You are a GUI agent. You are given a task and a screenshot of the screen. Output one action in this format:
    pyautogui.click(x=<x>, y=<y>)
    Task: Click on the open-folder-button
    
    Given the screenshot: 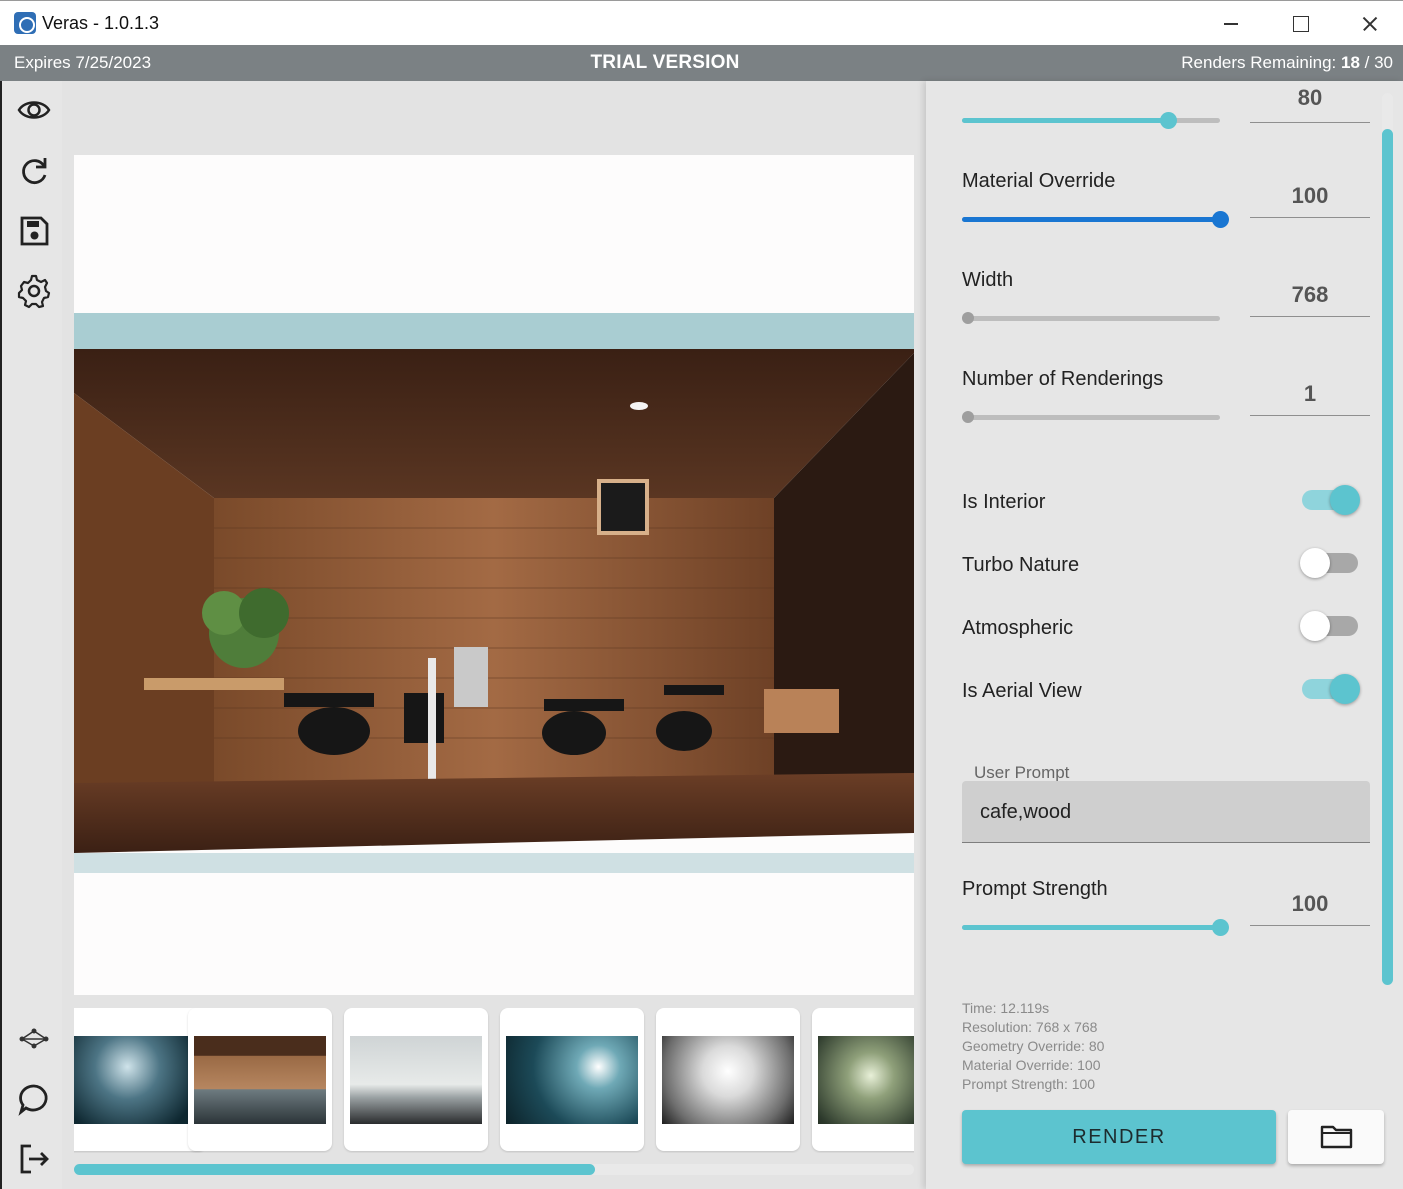 What is the action you would take?
    pyautogui.click(x=1336, y=1137)
    